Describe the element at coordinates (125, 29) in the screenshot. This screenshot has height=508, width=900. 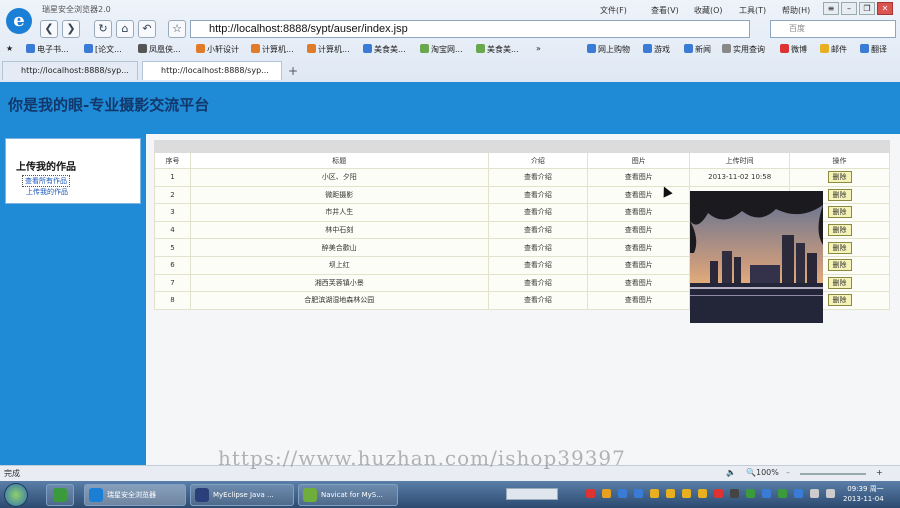
I see `home-icon: ⌂` at that location.